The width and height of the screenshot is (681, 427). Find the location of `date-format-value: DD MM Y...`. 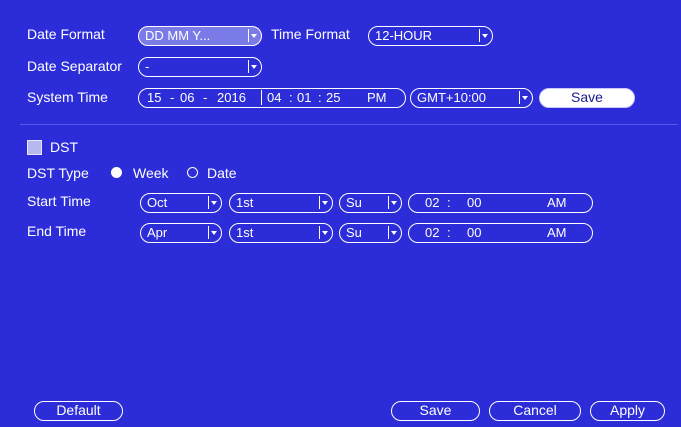

date-format-value: DD MM Y... is located at coordinates (178, 35).